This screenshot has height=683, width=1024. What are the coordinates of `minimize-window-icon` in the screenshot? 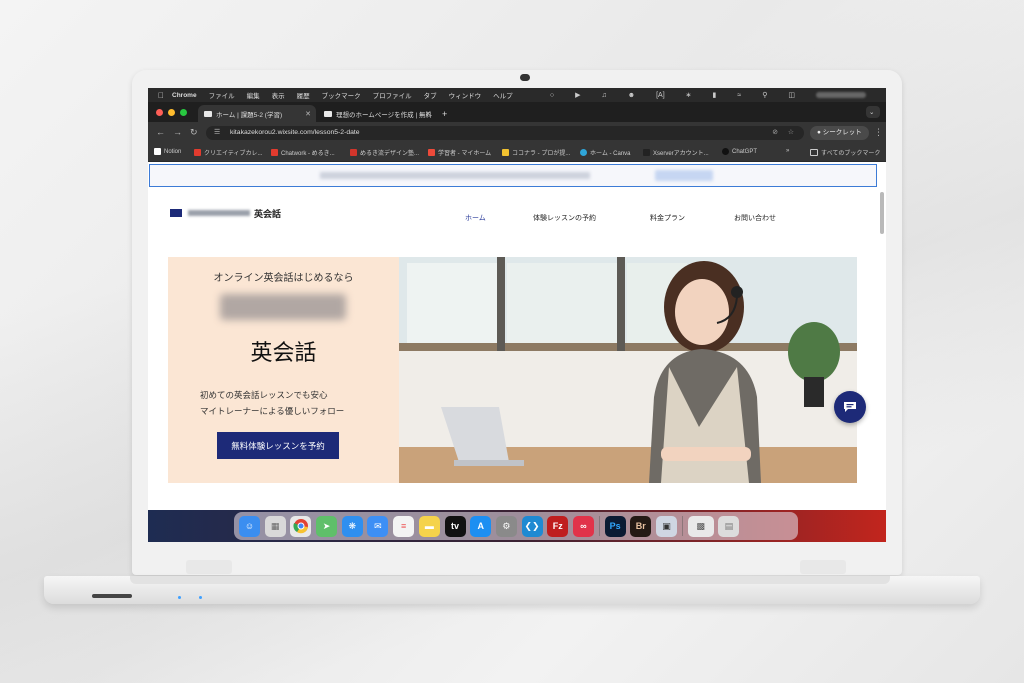 It's located at (171, 112).